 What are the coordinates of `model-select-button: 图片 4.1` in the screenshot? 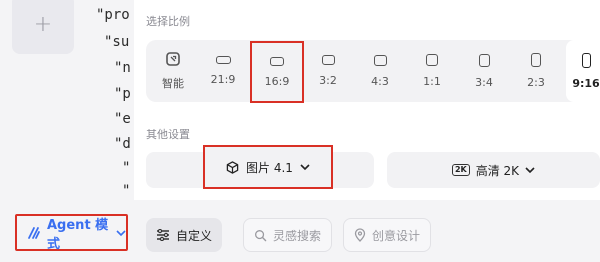 It's located at (268, 167).